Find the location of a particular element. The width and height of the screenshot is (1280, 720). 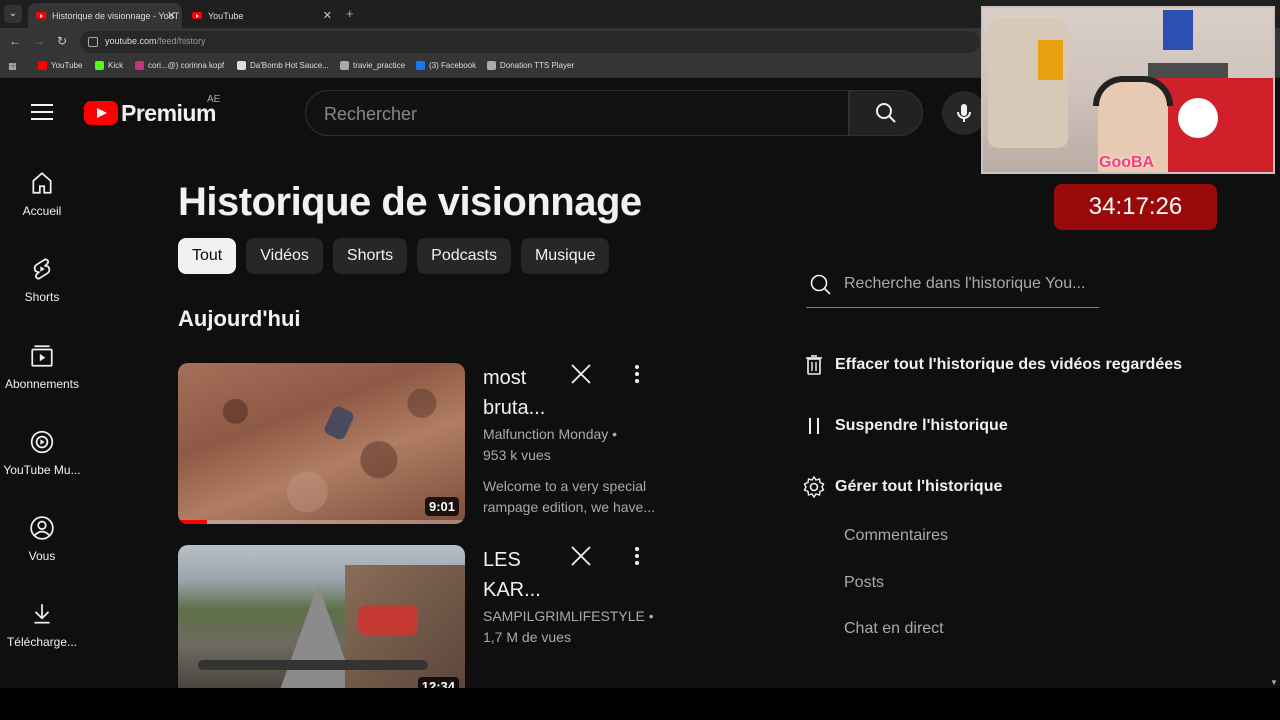

pause-icon is located at coordinates (814, 426).